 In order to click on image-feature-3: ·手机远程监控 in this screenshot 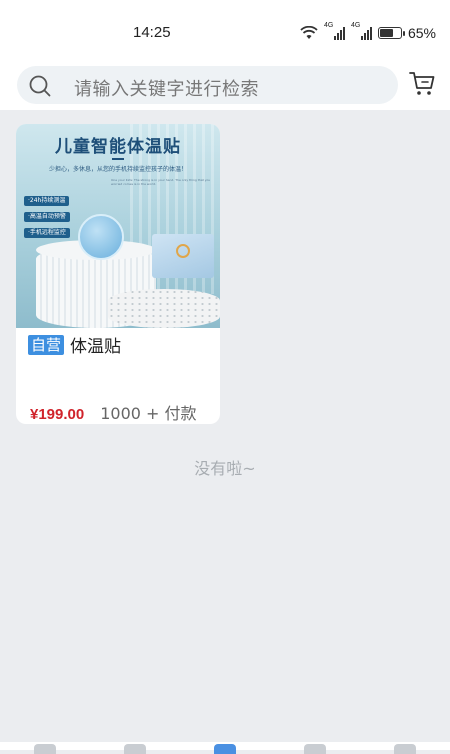, I will do `click(47, 233)`.